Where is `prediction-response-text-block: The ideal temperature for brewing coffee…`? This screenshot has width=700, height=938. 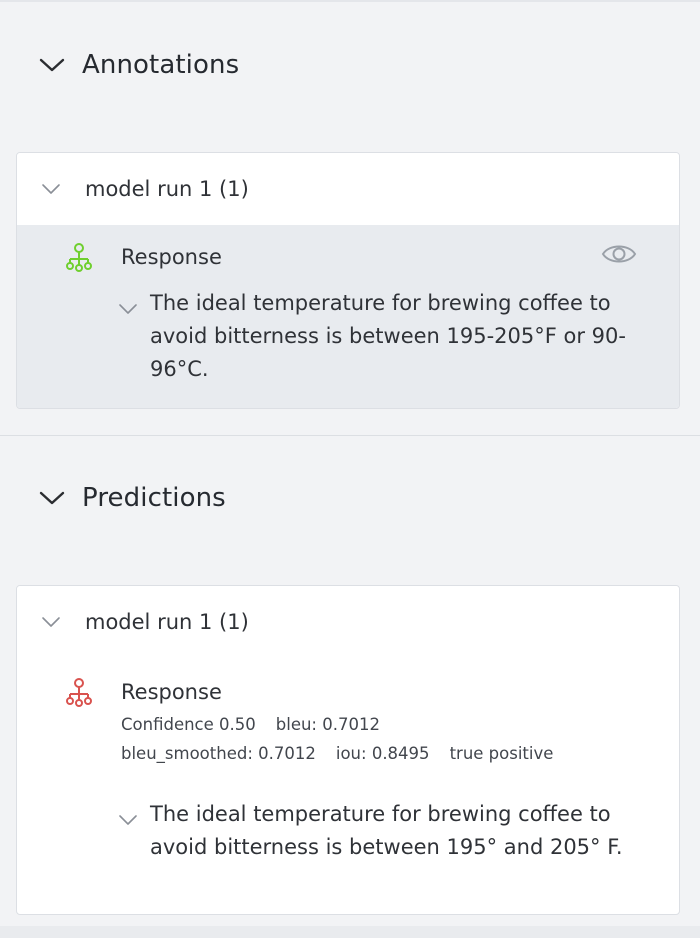 prediction-response-text-block: The ideal temperature for brewing coffee… is located at coordinates (389, 831).